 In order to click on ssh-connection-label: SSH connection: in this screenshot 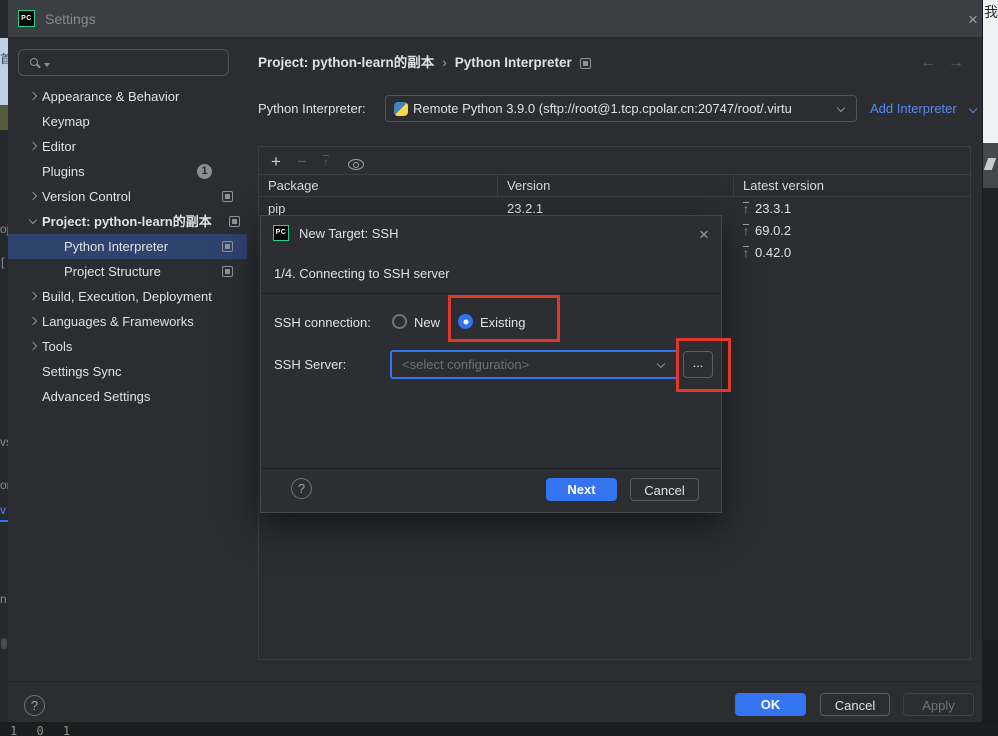, I will do `click(322, 322)`.